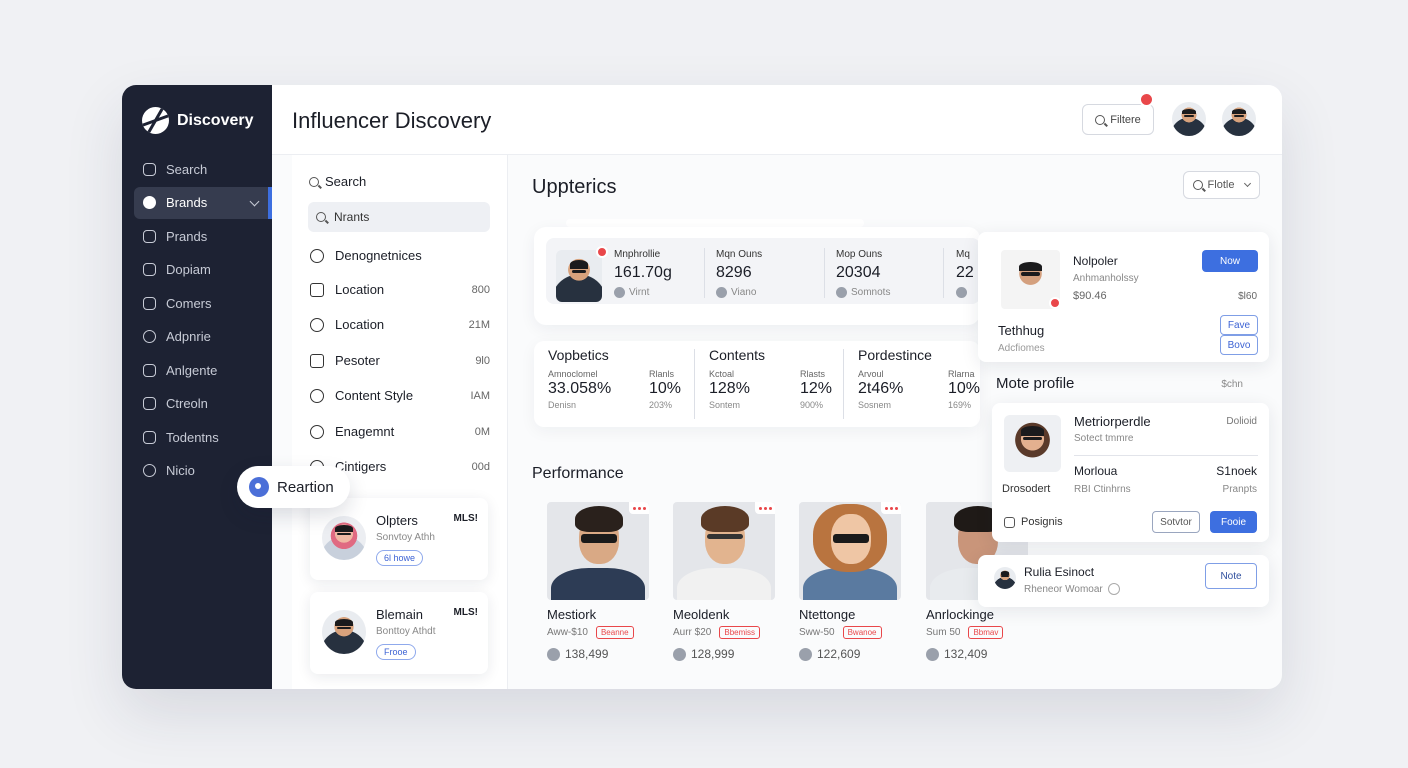  What do you see at coordinates (321, 217) in the screenshot?
I see `search-icon` at bounding box center [321, 217].